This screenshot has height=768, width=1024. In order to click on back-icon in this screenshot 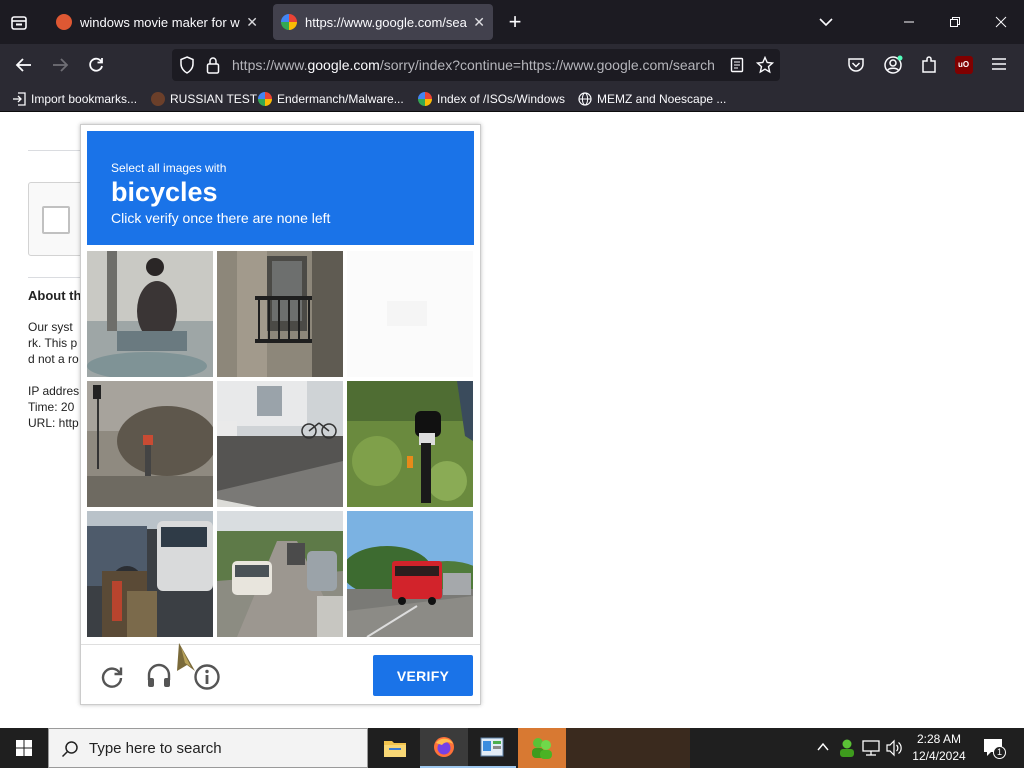, I will do `click(24, 67)`.